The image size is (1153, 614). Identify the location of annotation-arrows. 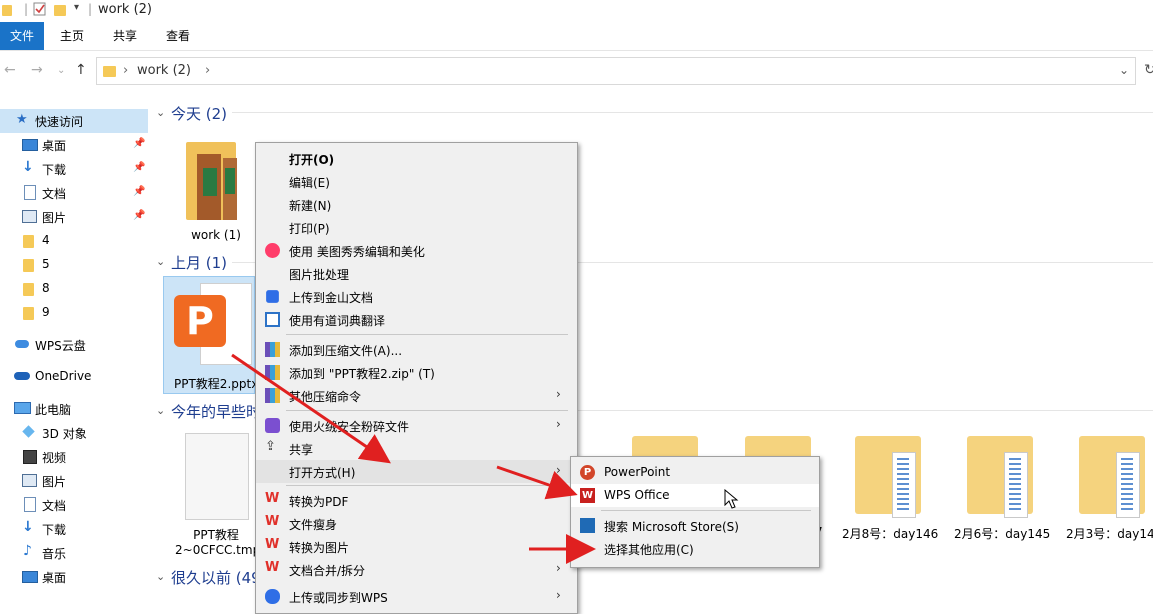
(413, 458).